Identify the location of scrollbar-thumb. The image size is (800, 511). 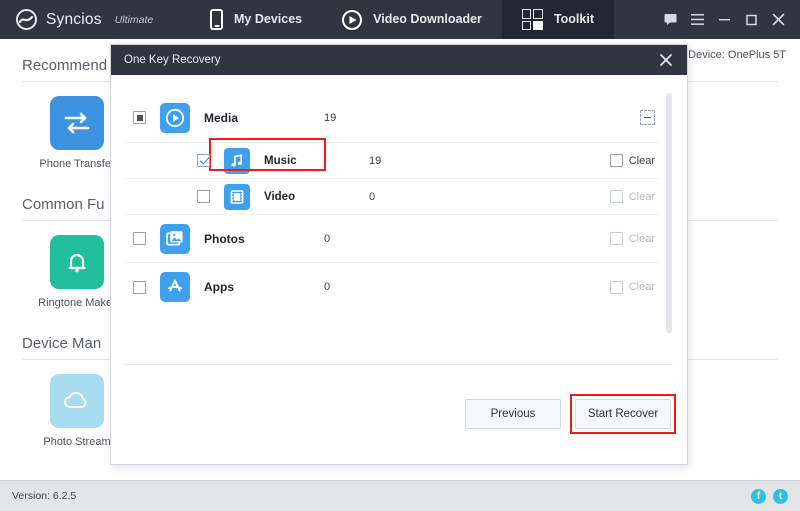
(669, 213).